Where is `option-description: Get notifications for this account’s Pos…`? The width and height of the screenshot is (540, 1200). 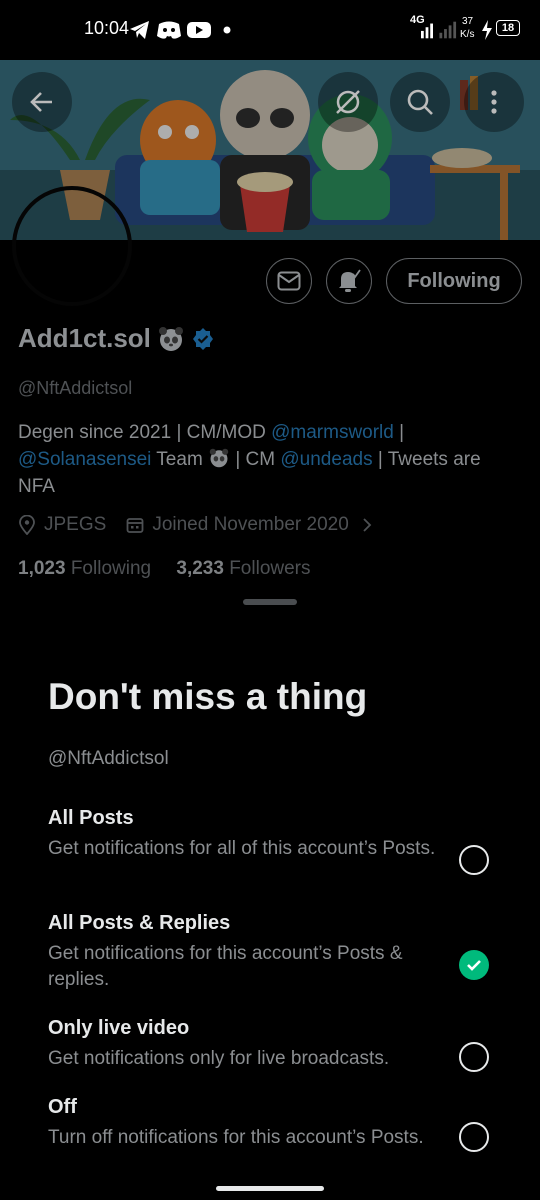 option-description: Get notifications for this account’s Pos… is located at coordinates (225, 966).